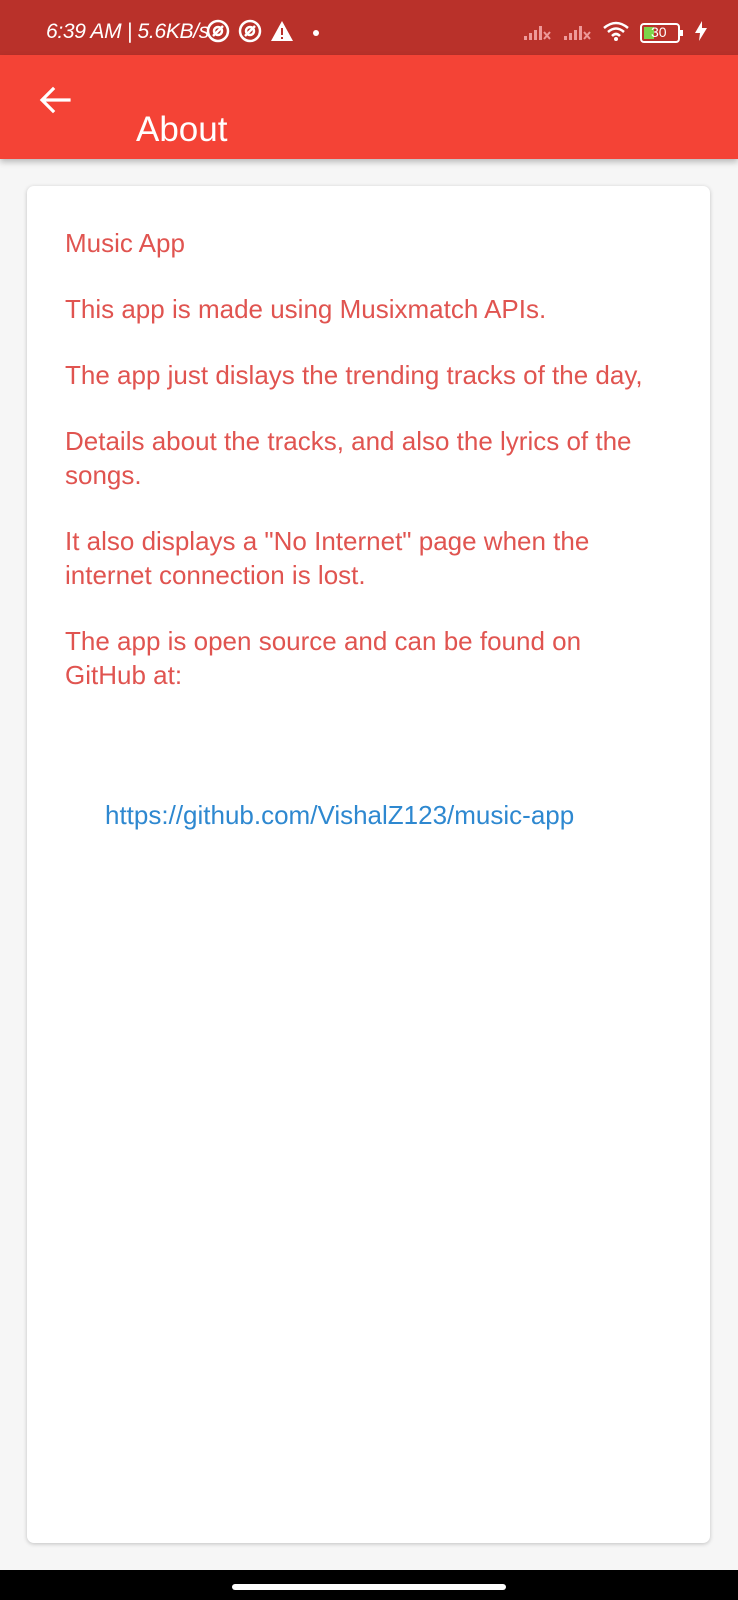 Image resolution: width=738 pixels, height=1600 pixels. I want to click on home-indicator, so click(369, 1587).